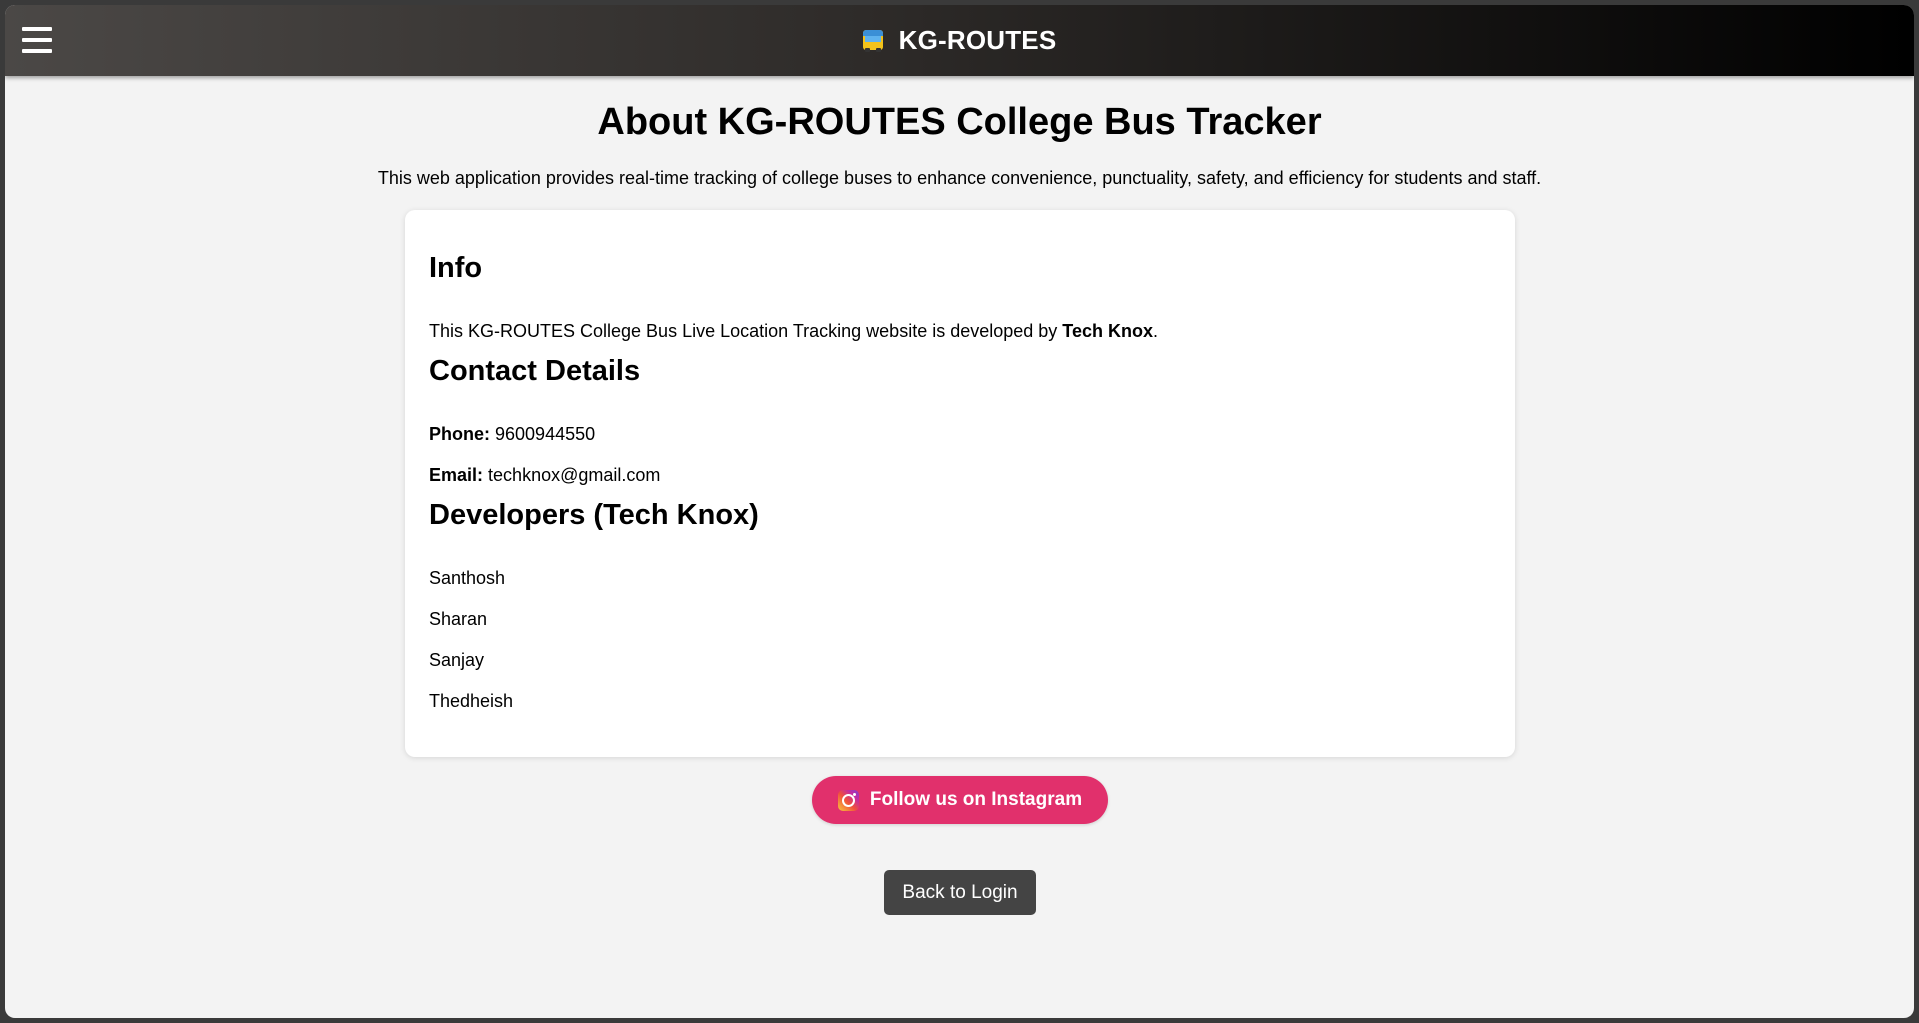  What do you see at coordinates (467, 578) in the screenshot?
I see `developer-name: Santhosh` at bounding box center [467, 578].